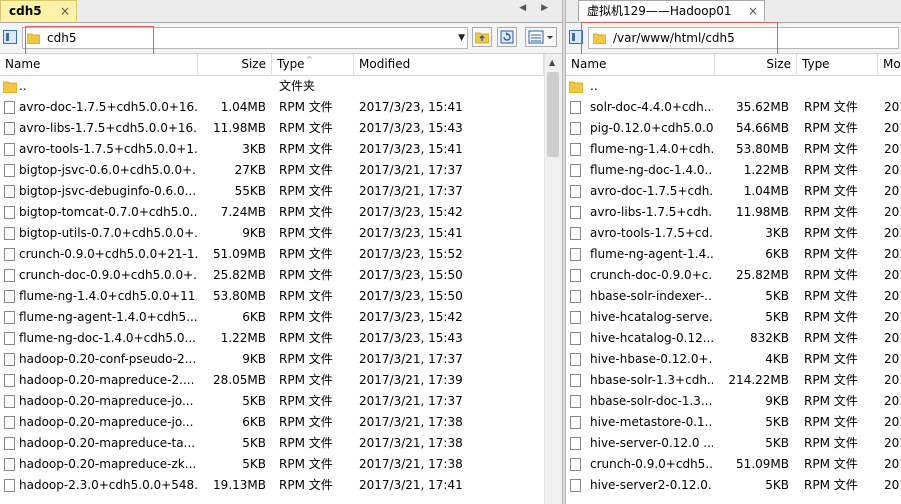 The image size is (901, 504). Describe the element at coordinates (461, 38) in the screenshot. I see `chevron-down-icon: ▼` at that location.